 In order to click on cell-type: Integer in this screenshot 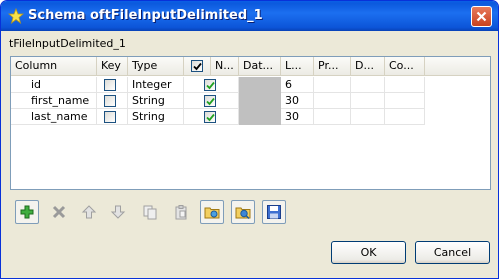, I will do `click(156, 85)`.